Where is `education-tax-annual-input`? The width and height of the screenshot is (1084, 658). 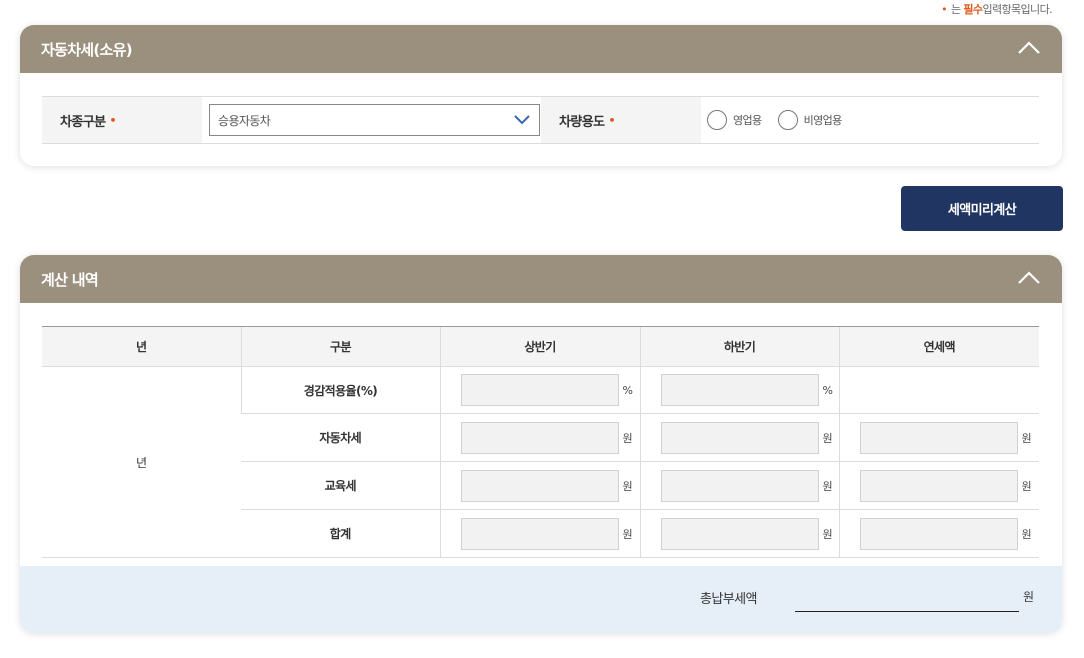
education-tax-annual-input is located at coordinates (938, 485).